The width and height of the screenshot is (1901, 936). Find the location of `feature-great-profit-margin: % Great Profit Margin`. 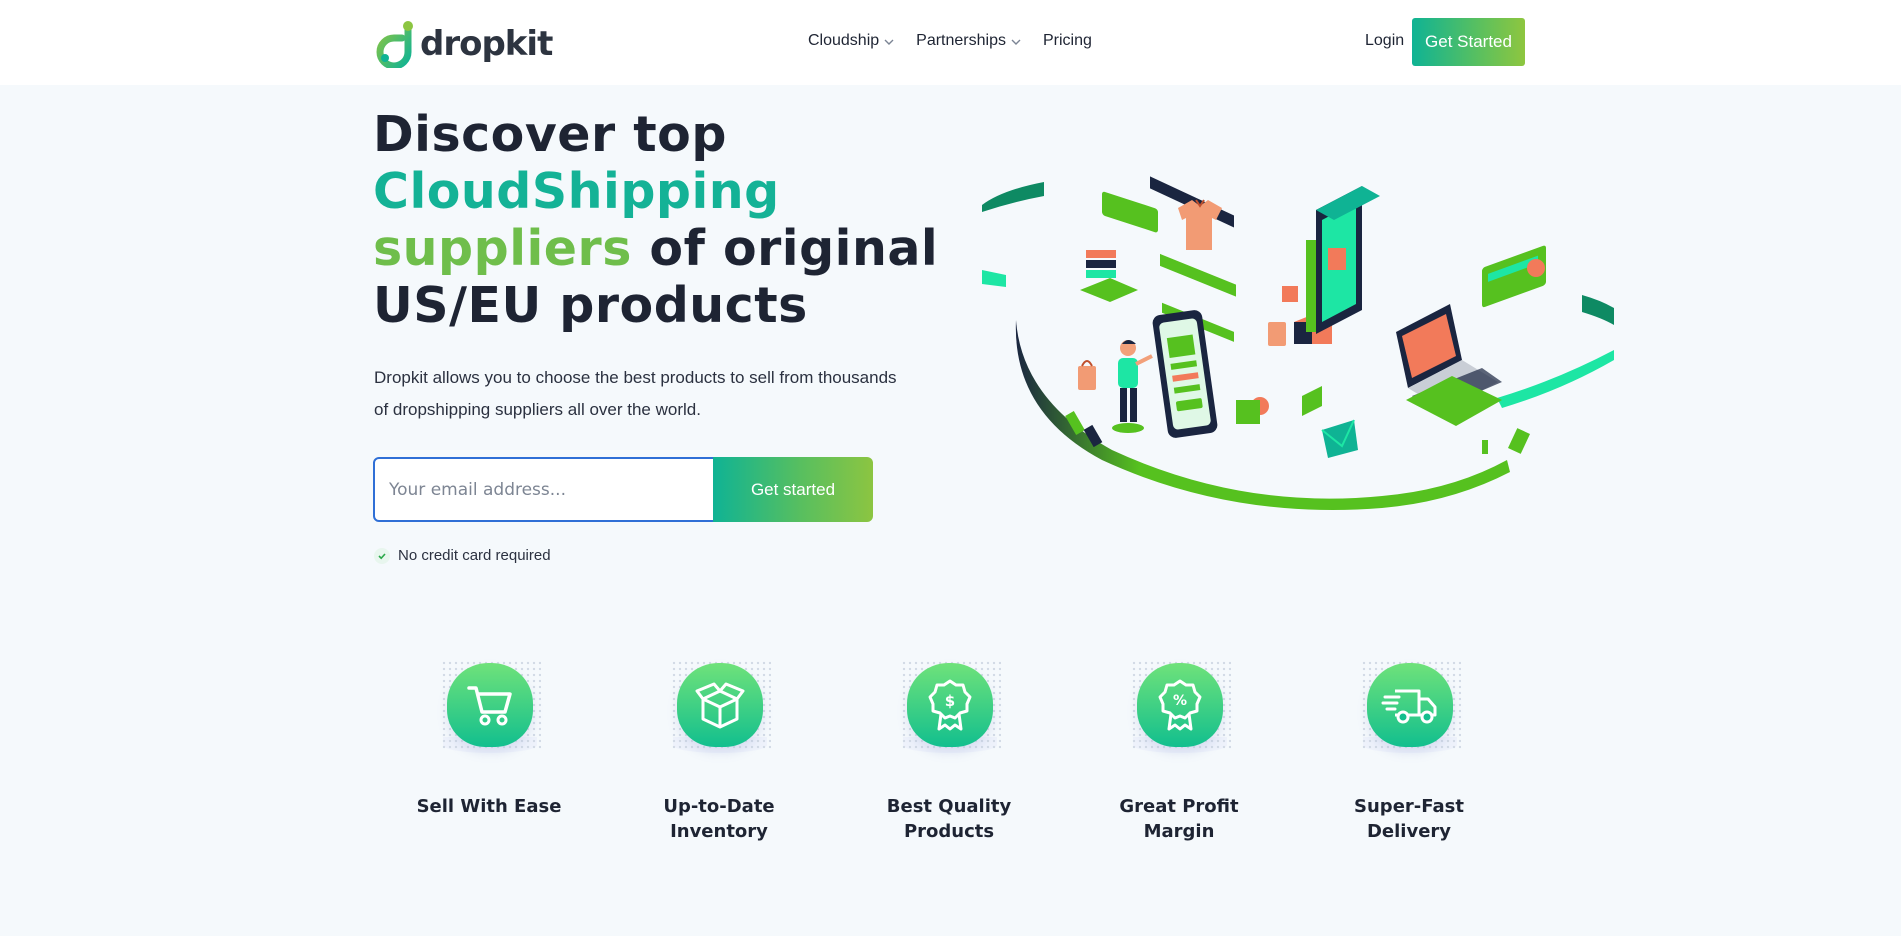

feature-great-profit-margin: % Great Profit Margin is located at coordinates (1179, 748).